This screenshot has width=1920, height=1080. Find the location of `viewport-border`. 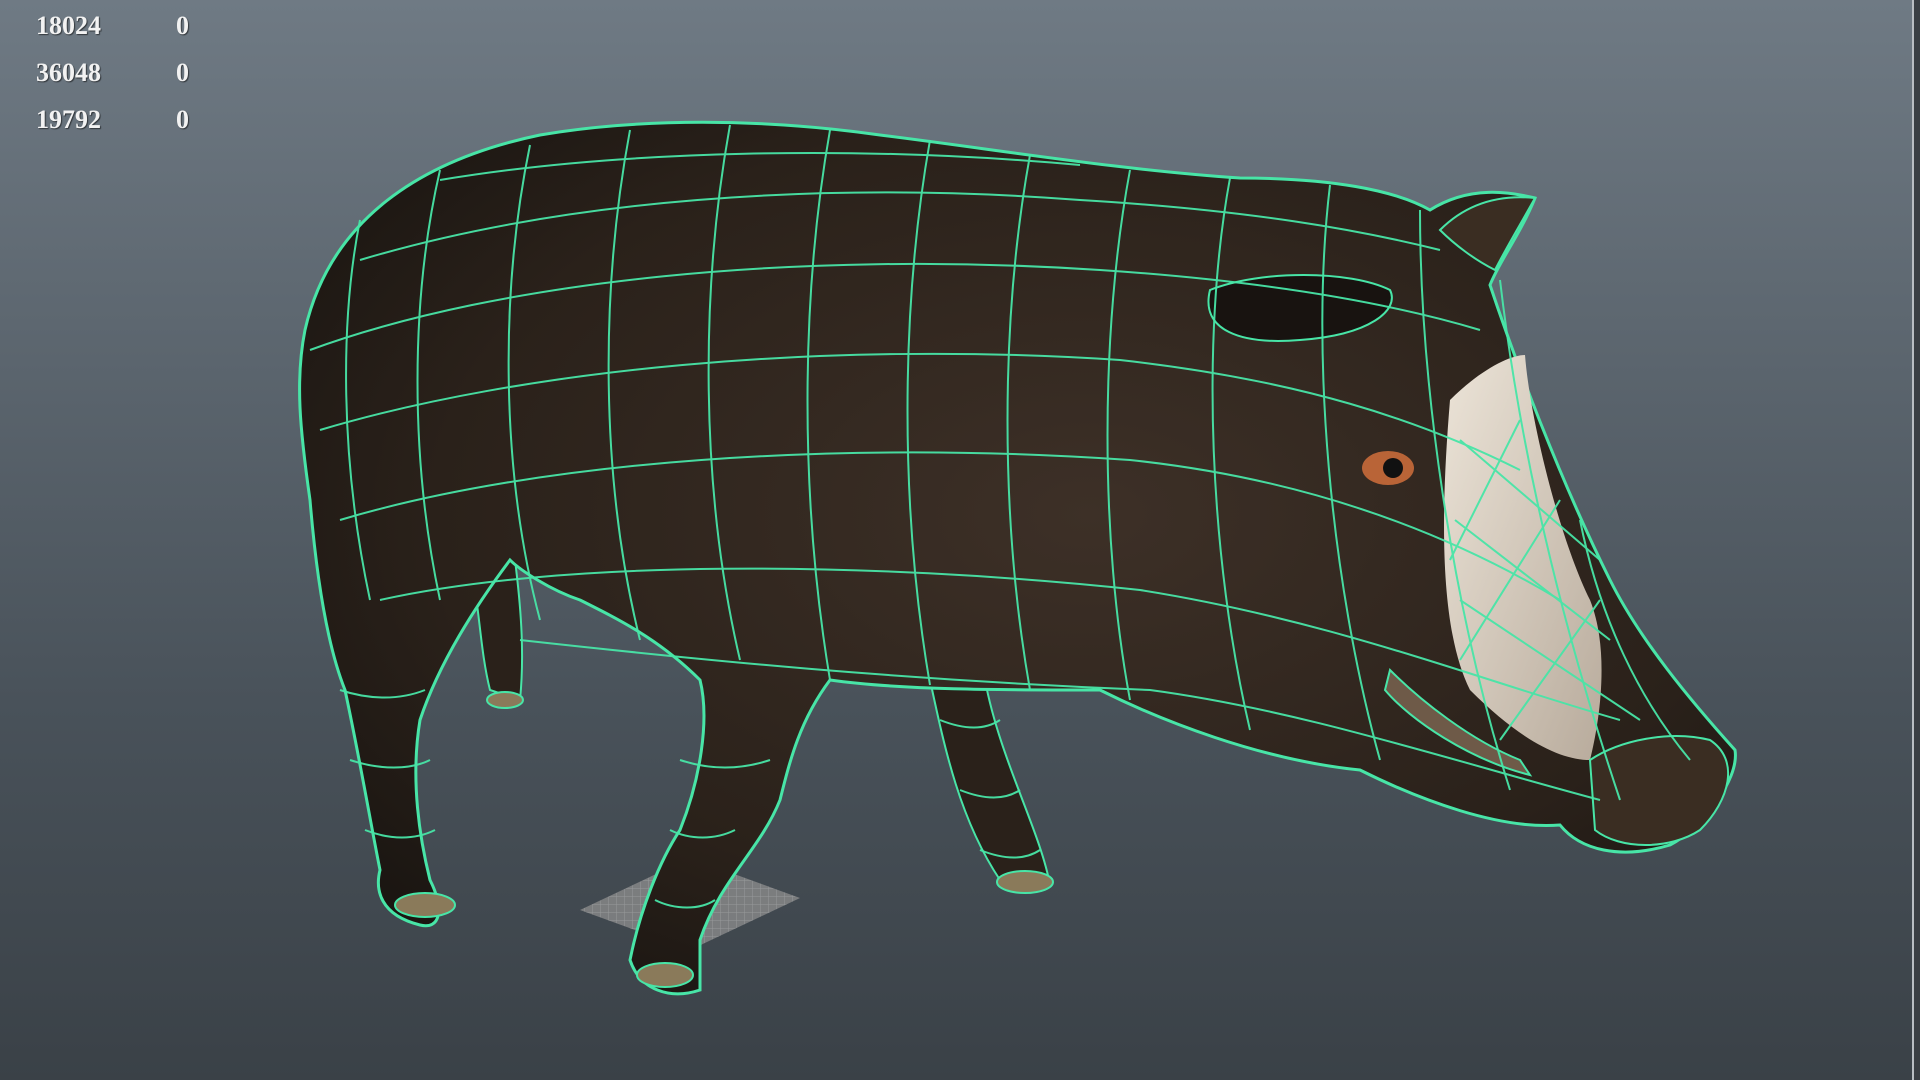

viewport-border is located at coordinates (1916, 540).